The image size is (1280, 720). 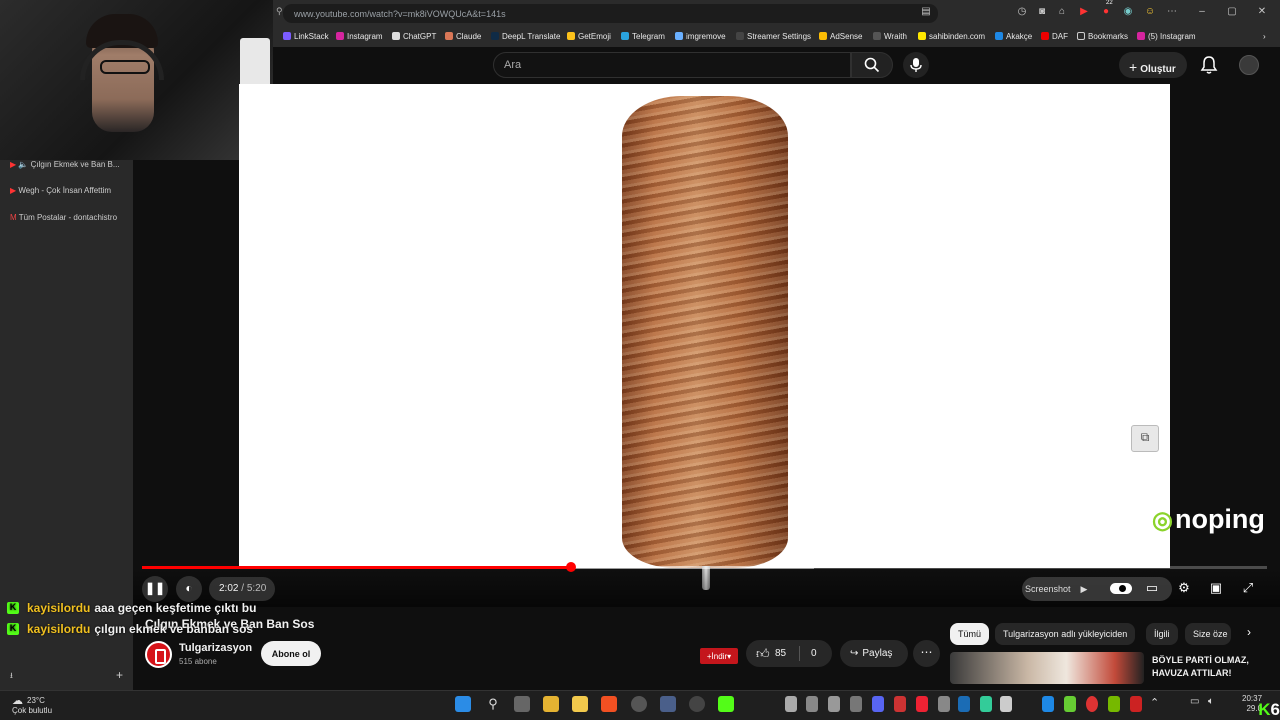 What do you see at coordinates (158, 654) in the screenshot?
I see `channel-avatar` at bounding box center [158, 654].